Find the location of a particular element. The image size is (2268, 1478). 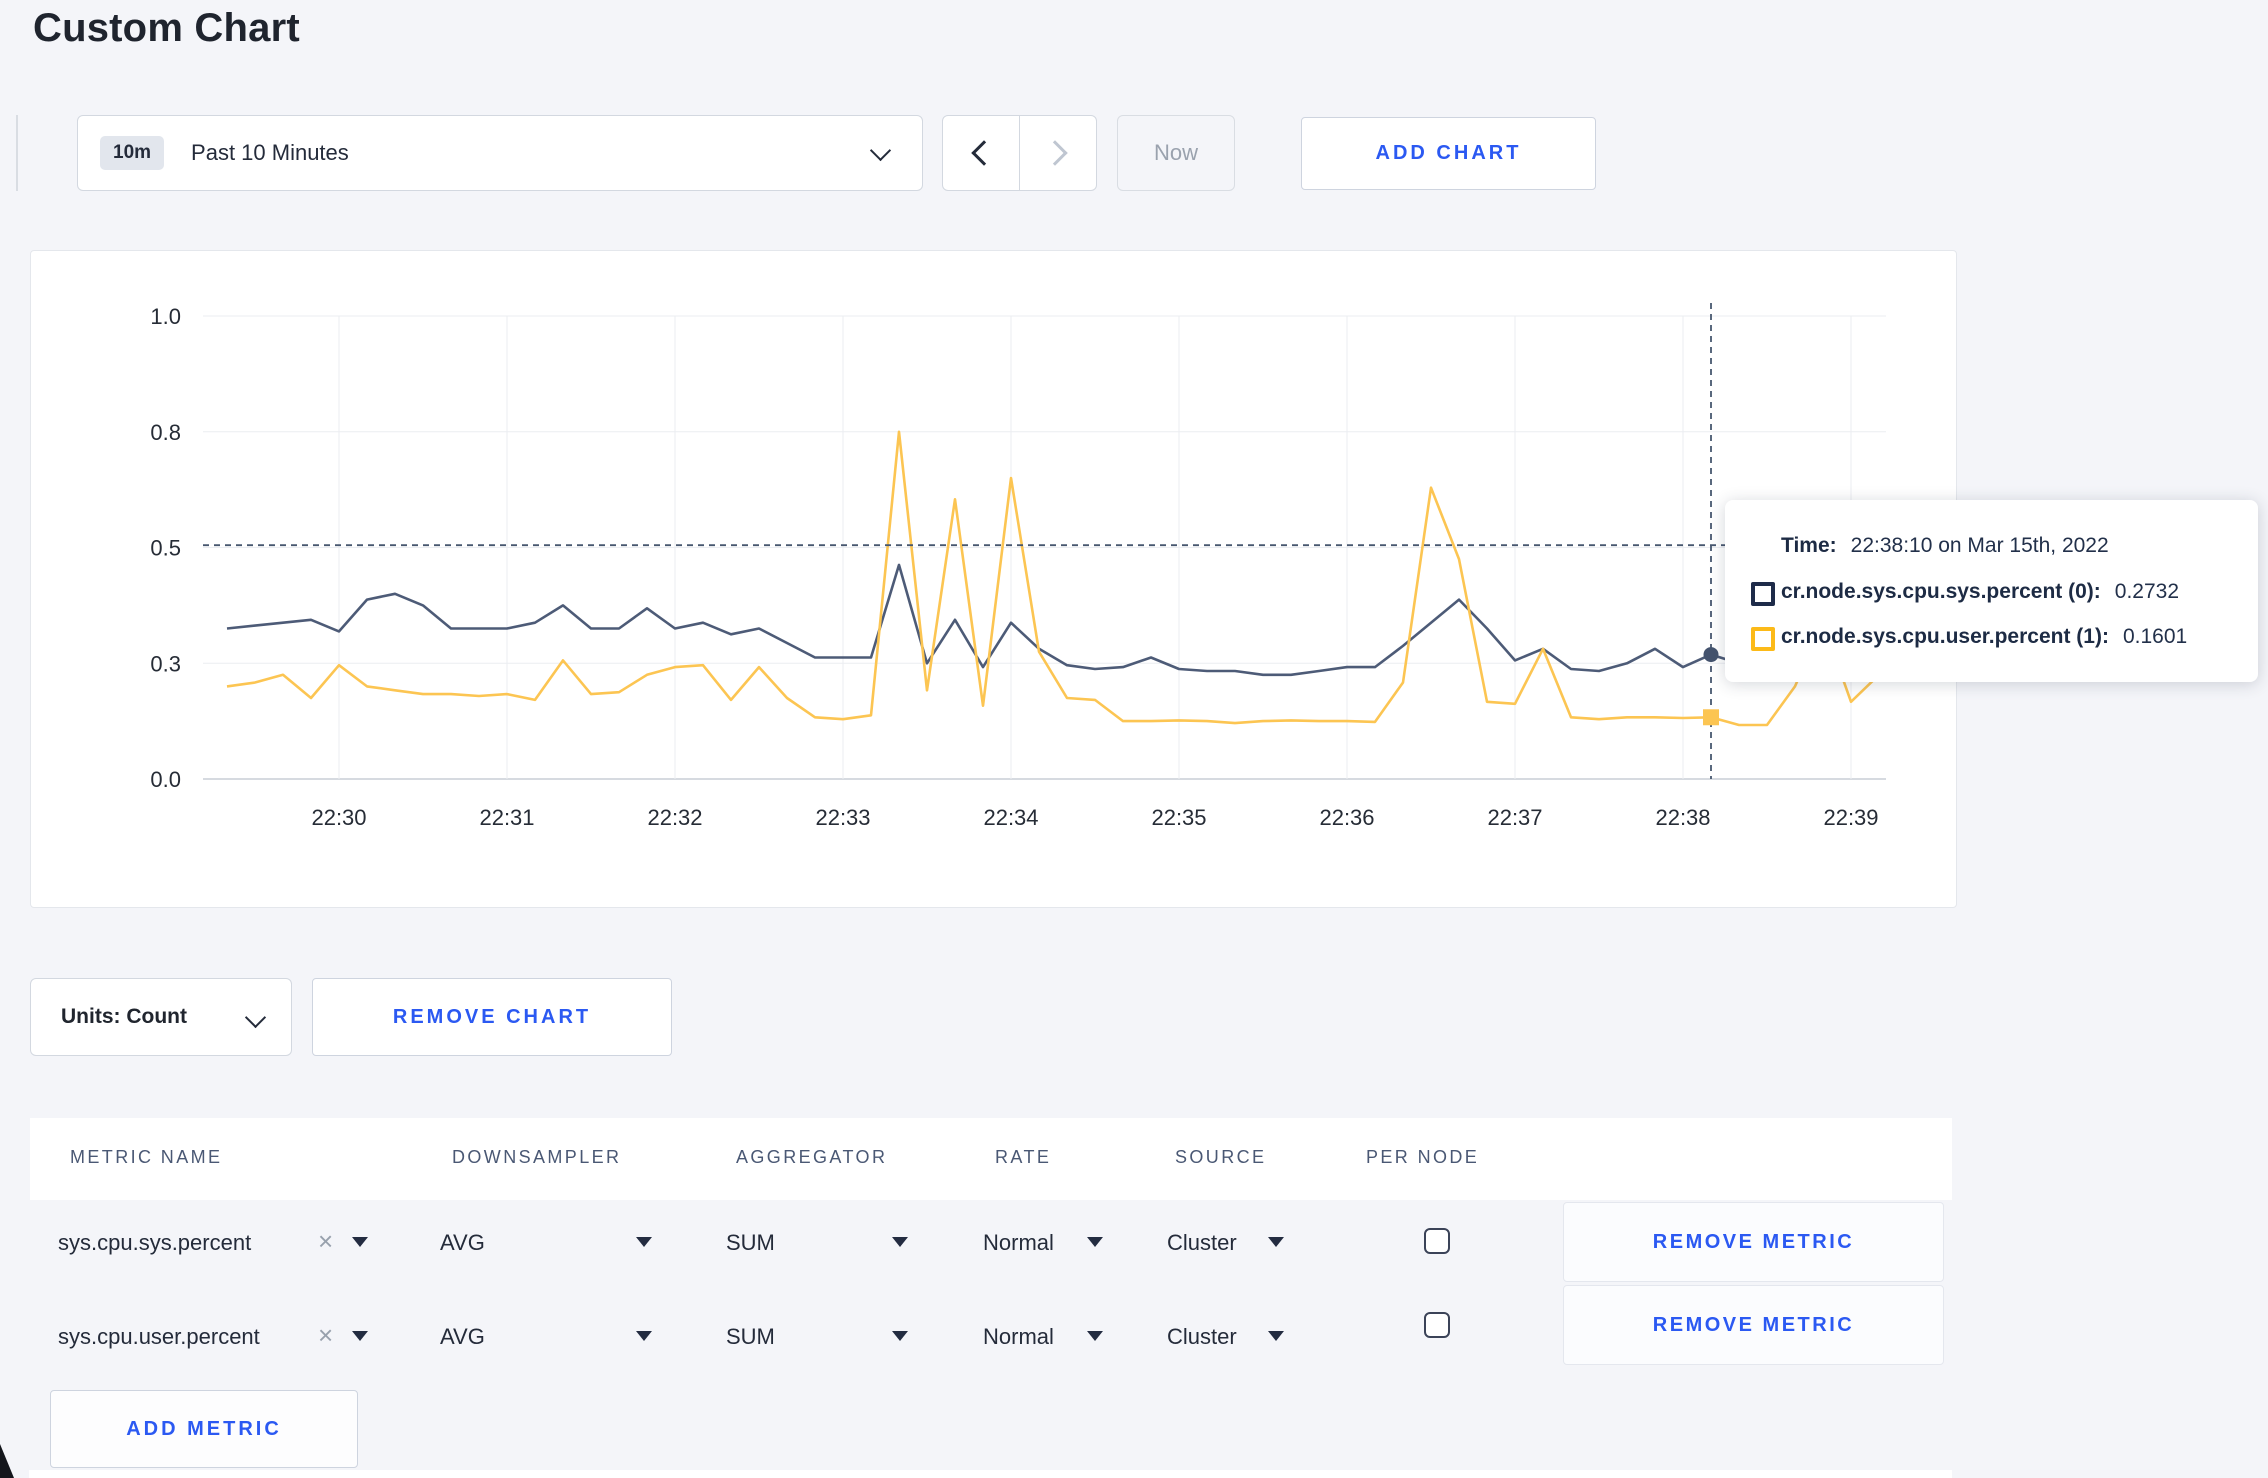

tooltip-time-row: Time: 22:38:10 on Mar 15th, 2022 is located at coordinates (1945, 546).